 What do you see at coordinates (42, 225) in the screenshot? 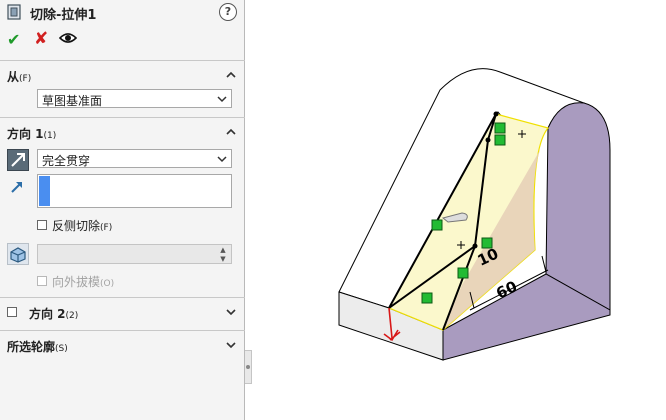
I see `flip-side-checkbox` at bounding box center [42, 225].